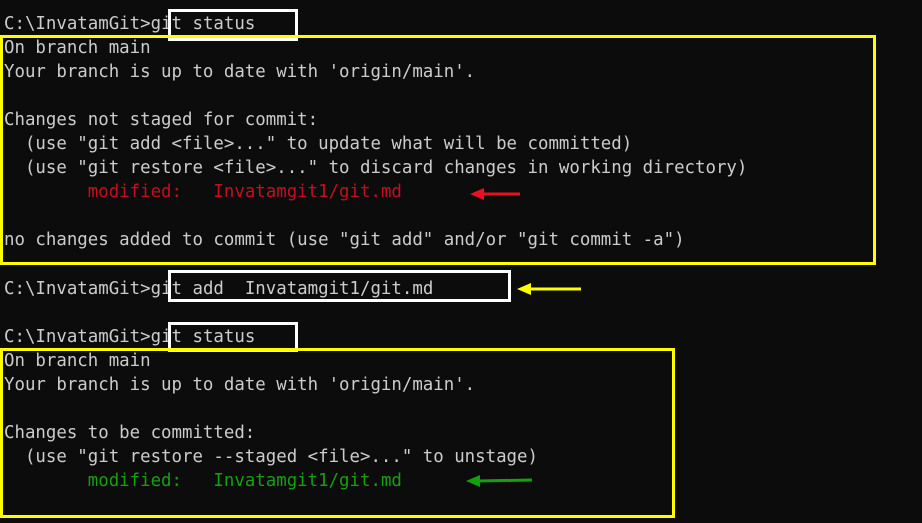 The width and height of the screenshot is (922, 523). What do you see at coordinates (495, 194) in the screenshot?
I see `arrow-left-red-icon` at bounding box center [495, 194].